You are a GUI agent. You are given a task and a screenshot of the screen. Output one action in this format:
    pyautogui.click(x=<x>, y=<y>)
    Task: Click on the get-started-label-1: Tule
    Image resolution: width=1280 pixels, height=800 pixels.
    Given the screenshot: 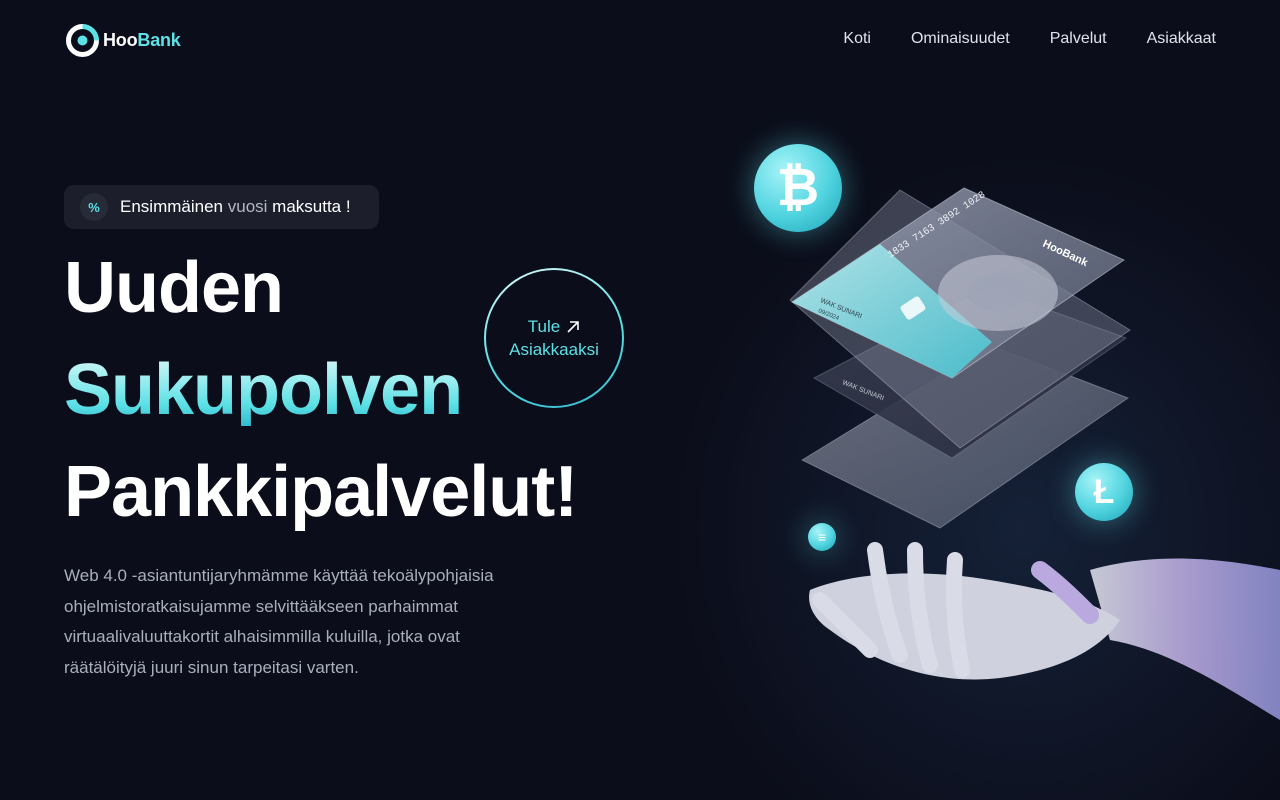 What is the action you would take?
    pyautogui.click(x=544, y=326)
    